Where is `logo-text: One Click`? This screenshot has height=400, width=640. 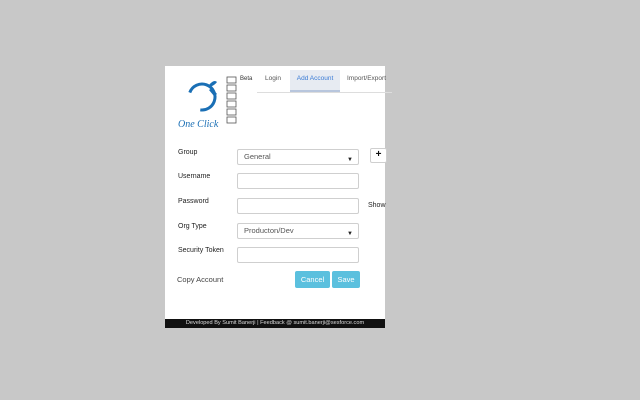 logo-text: One Click is located at coordinates (198, 124).